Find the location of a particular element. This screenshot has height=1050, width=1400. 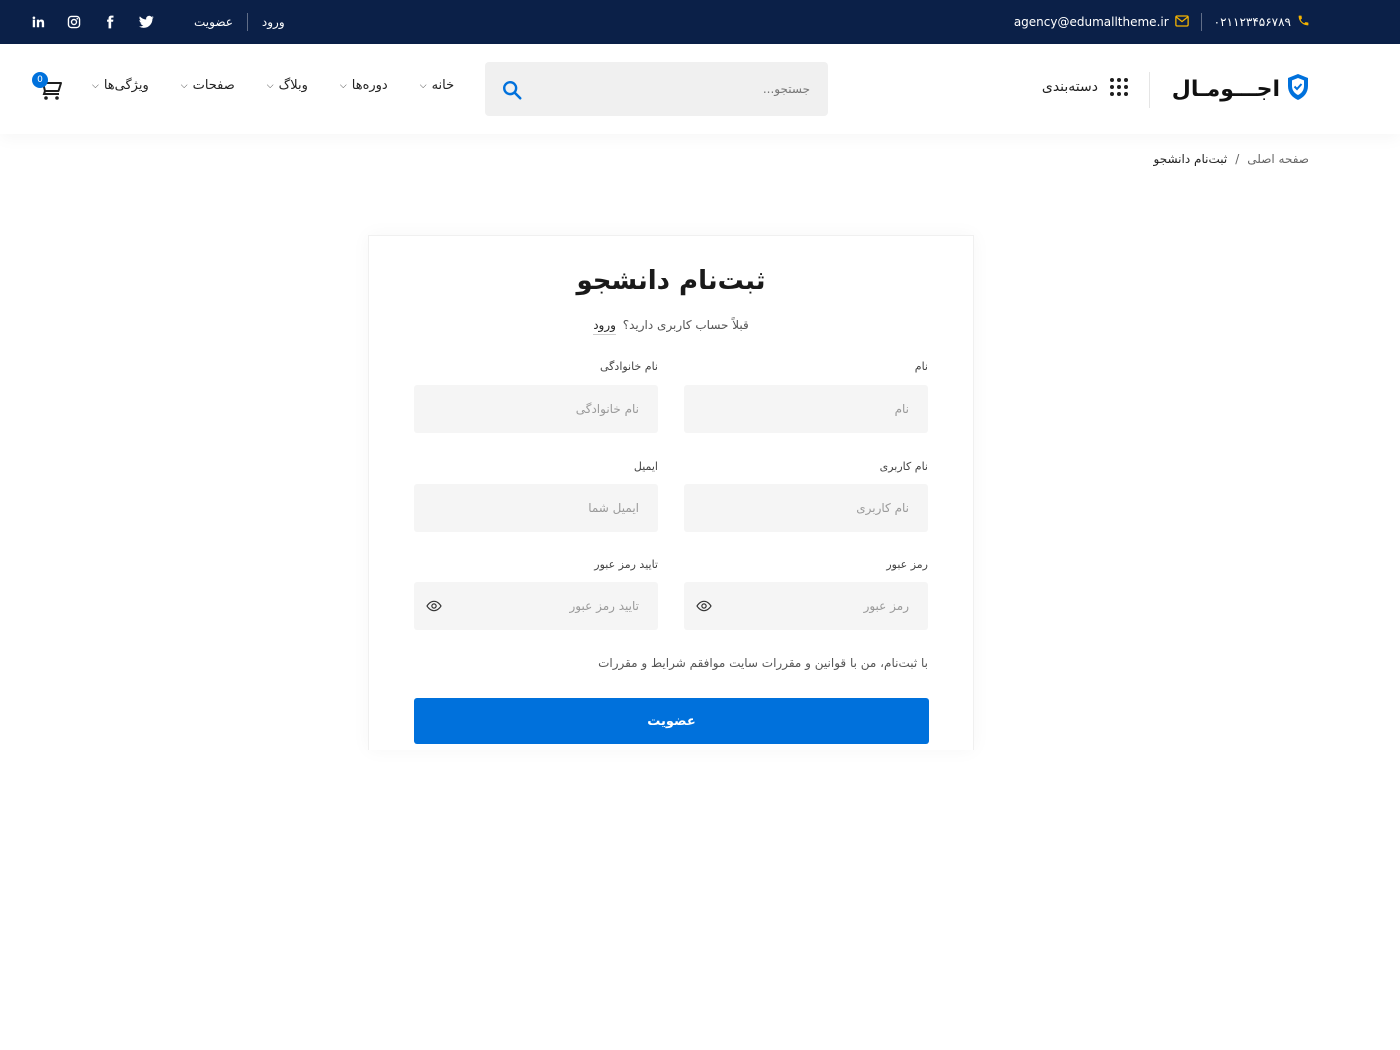

password-input is located at coordinates (806, 606).